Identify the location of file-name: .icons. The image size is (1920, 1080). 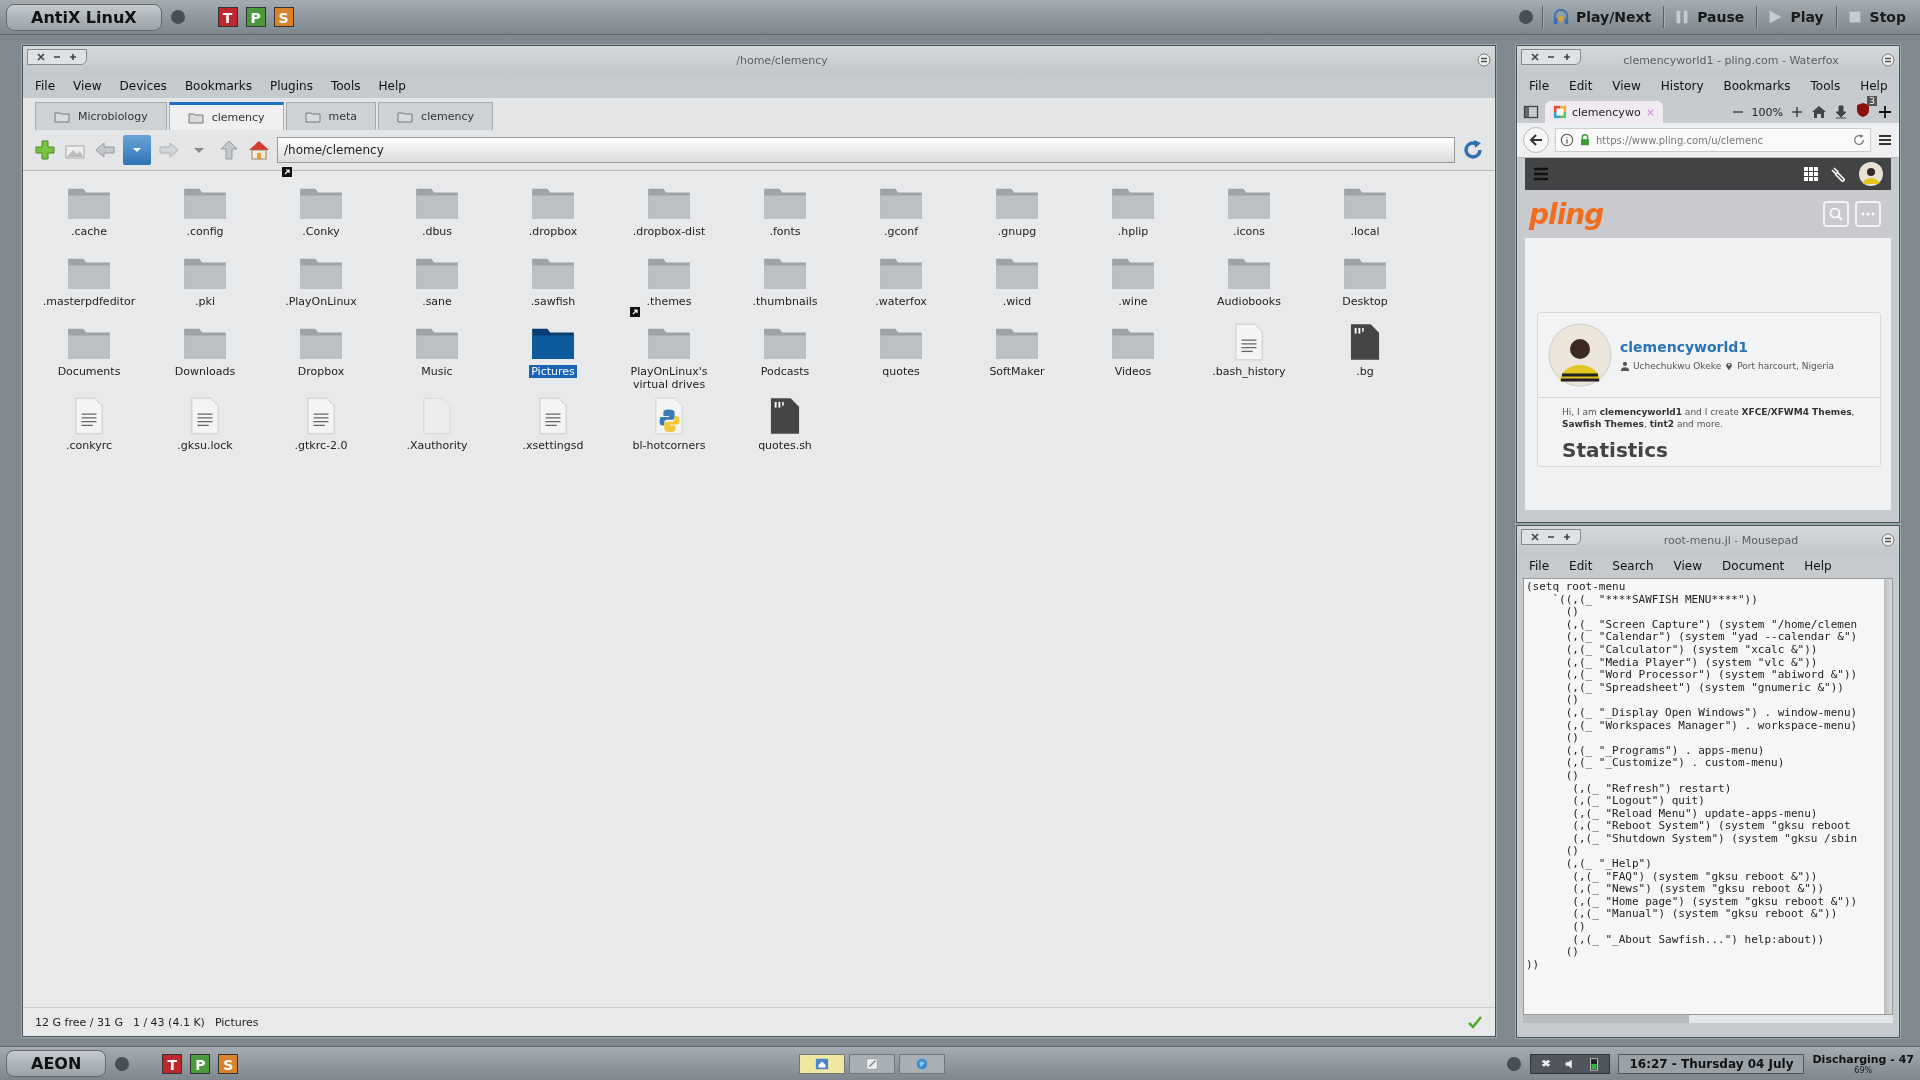
(1248, 231).